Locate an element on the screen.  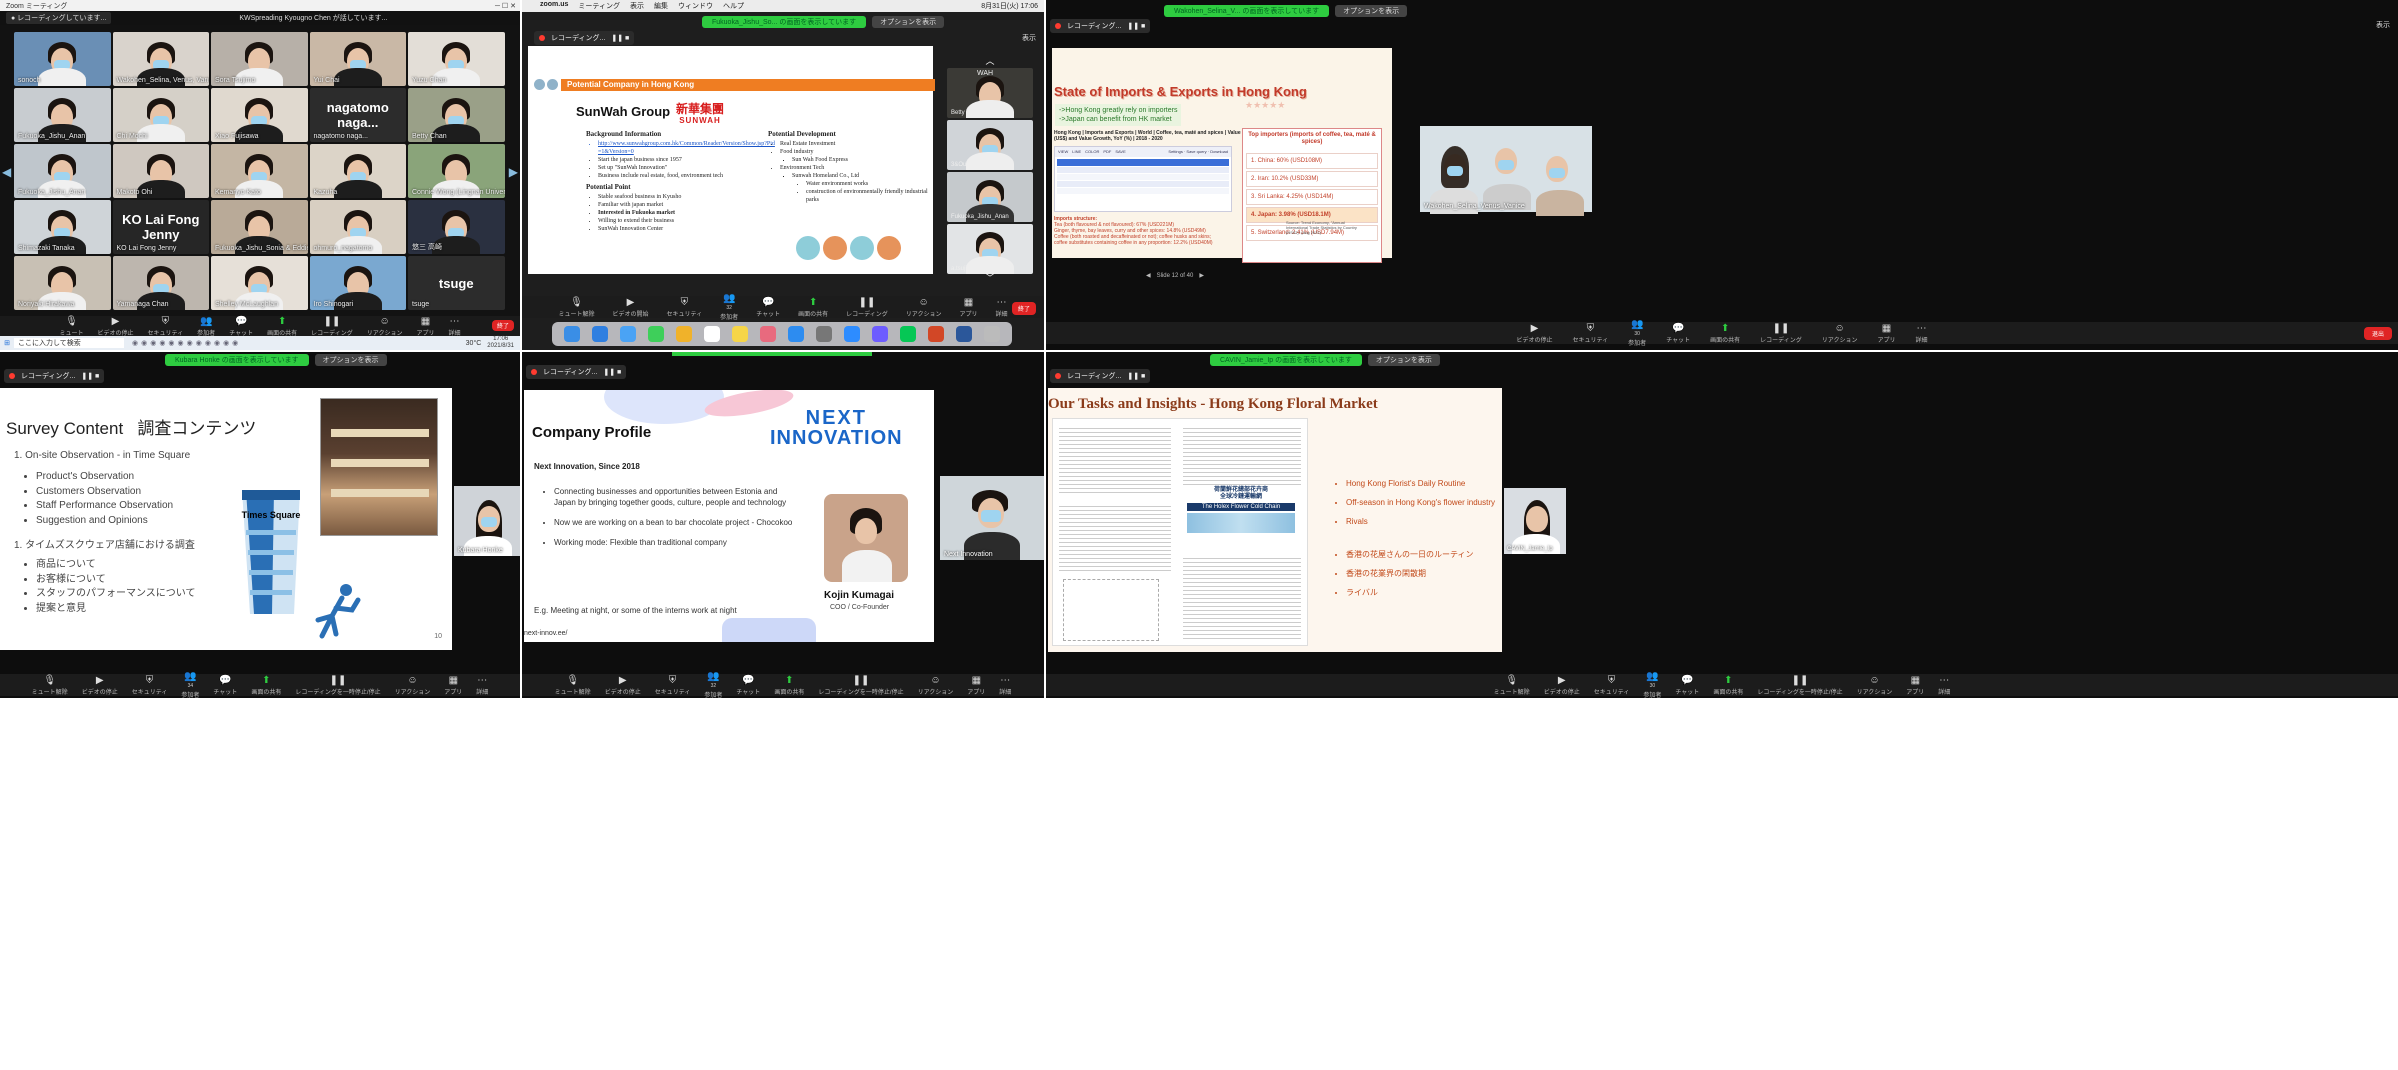
zoom-icon is located at coordinates (852, 334).